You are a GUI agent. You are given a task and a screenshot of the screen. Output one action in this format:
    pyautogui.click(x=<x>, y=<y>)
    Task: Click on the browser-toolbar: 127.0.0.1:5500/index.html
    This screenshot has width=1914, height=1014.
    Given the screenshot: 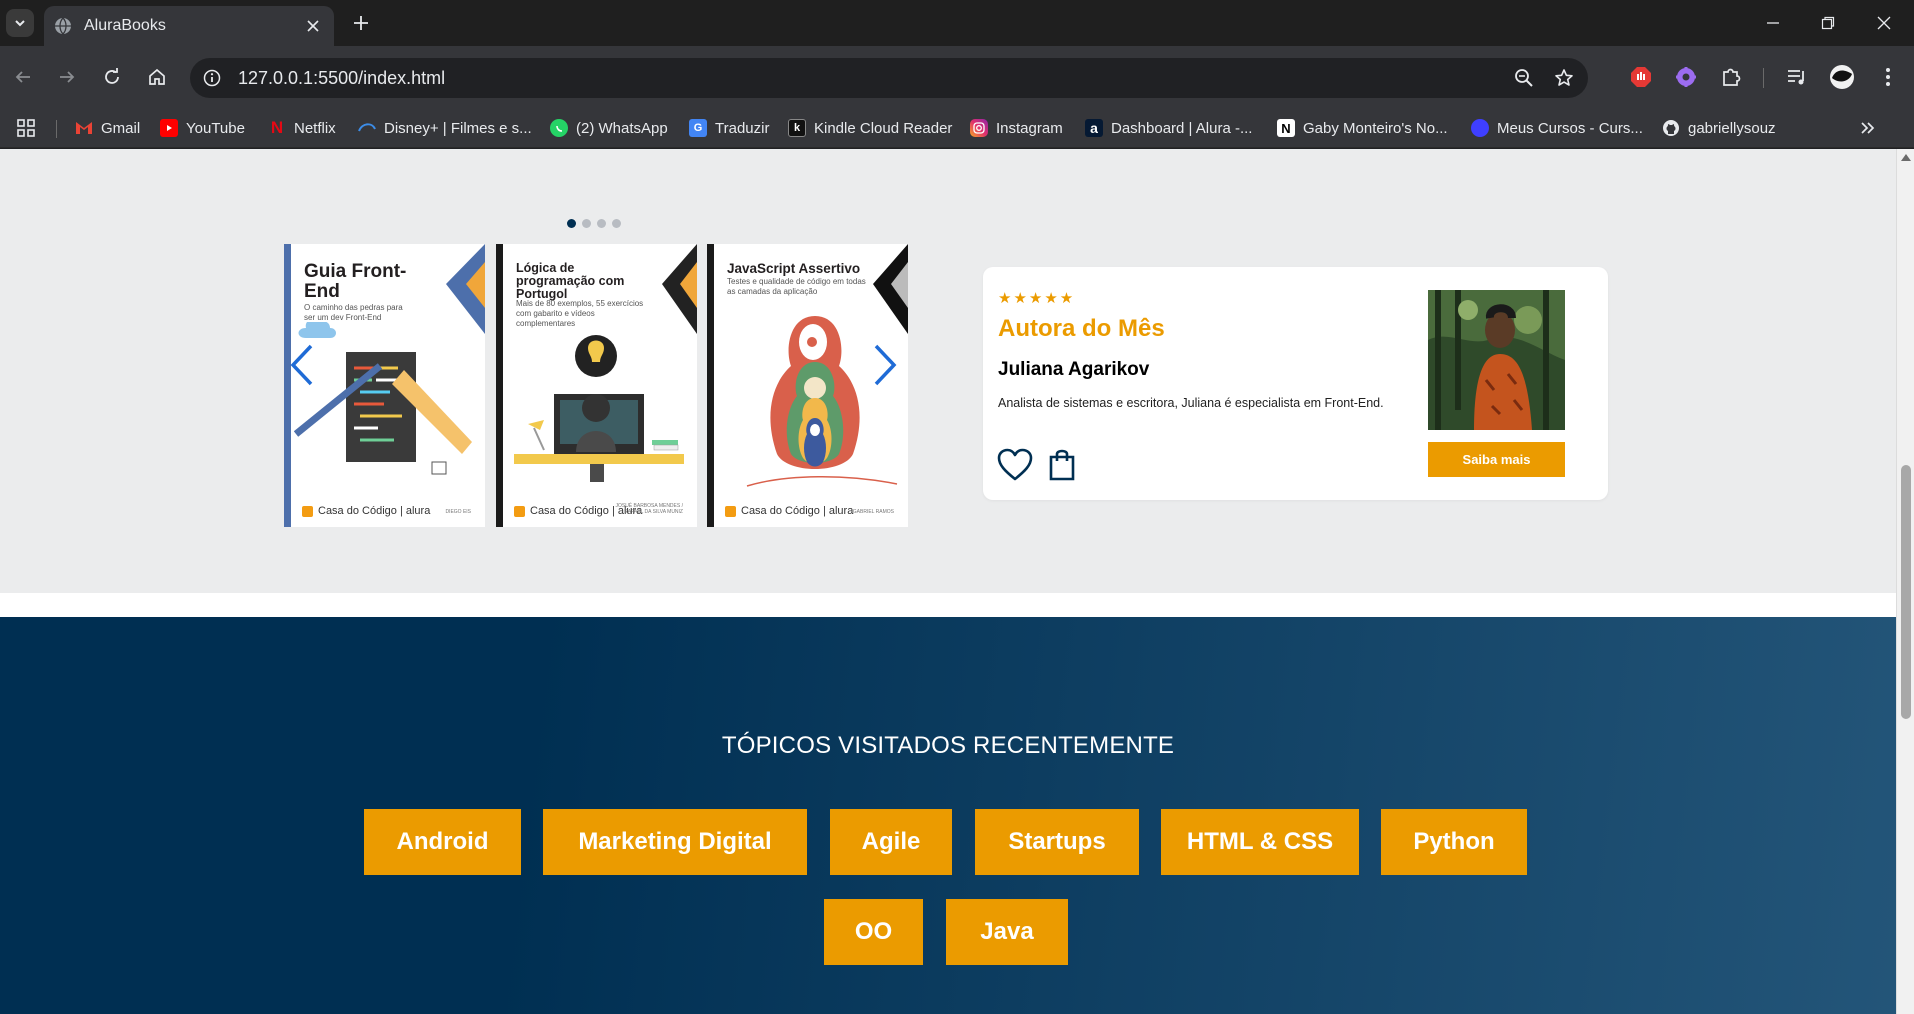 What is the action you would take?
    pyautogui.click(x=957, y=77)
    